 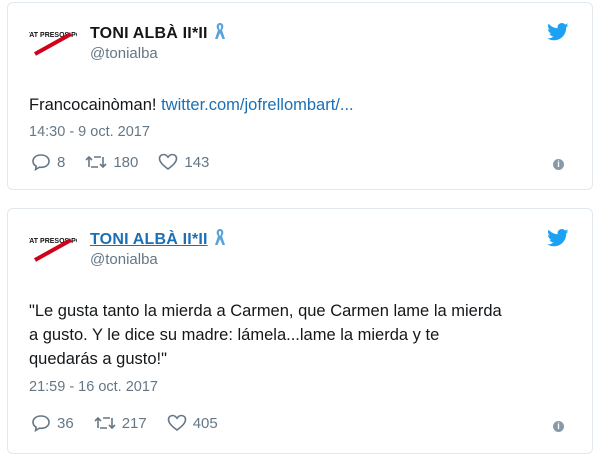 What do you see at coordinates (205, 423) in the screenshot?
I see `like-count: 405` at bounding box center [205, 423].